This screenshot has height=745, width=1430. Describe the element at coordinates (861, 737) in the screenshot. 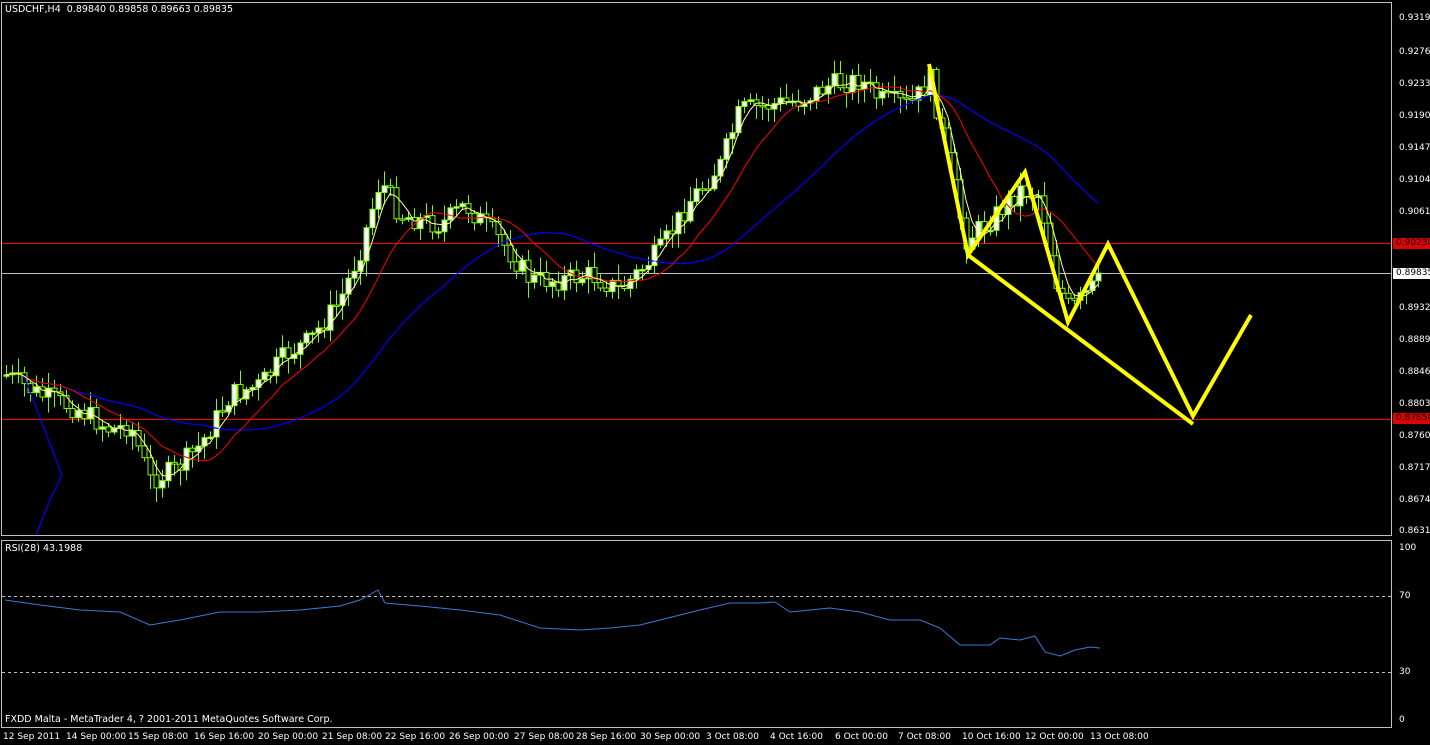

I see `time-axis-label: 6 Oct 00:00` at that location.